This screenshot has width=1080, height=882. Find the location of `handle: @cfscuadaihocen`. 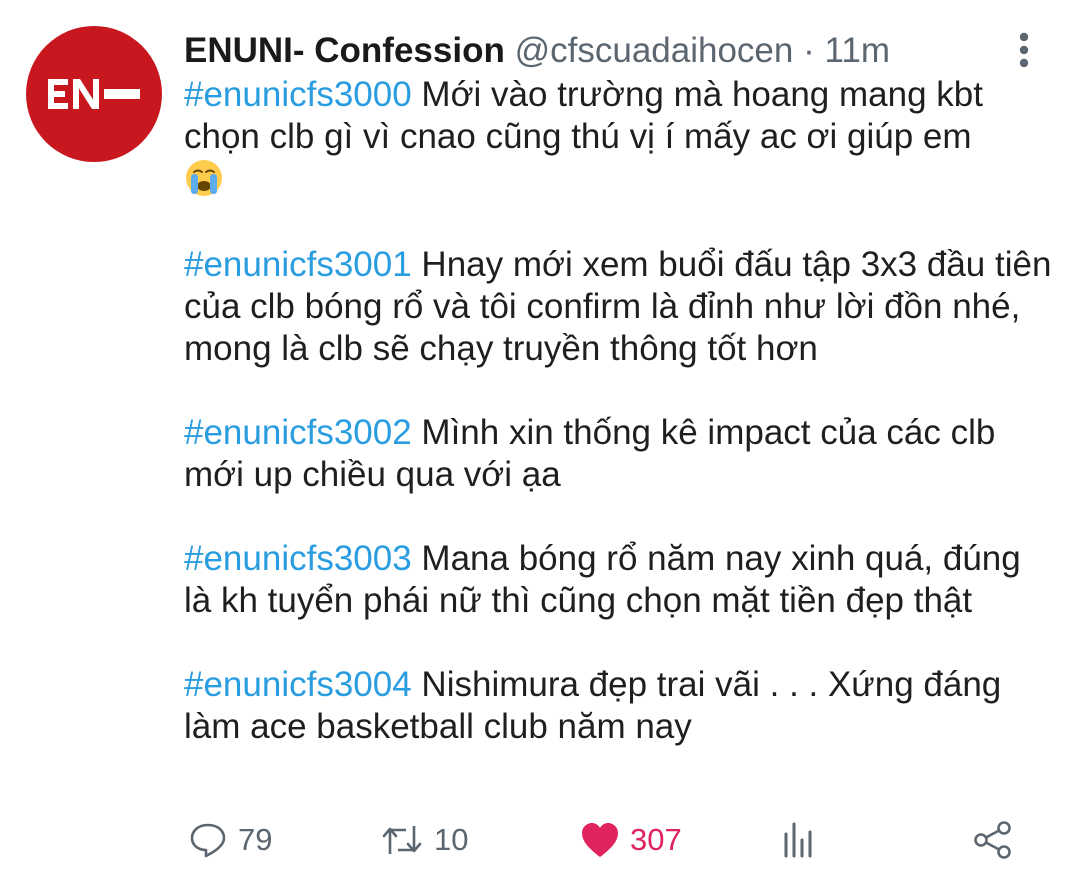

handle: @cfscuadaihocen is located at coordinates (654, 50).